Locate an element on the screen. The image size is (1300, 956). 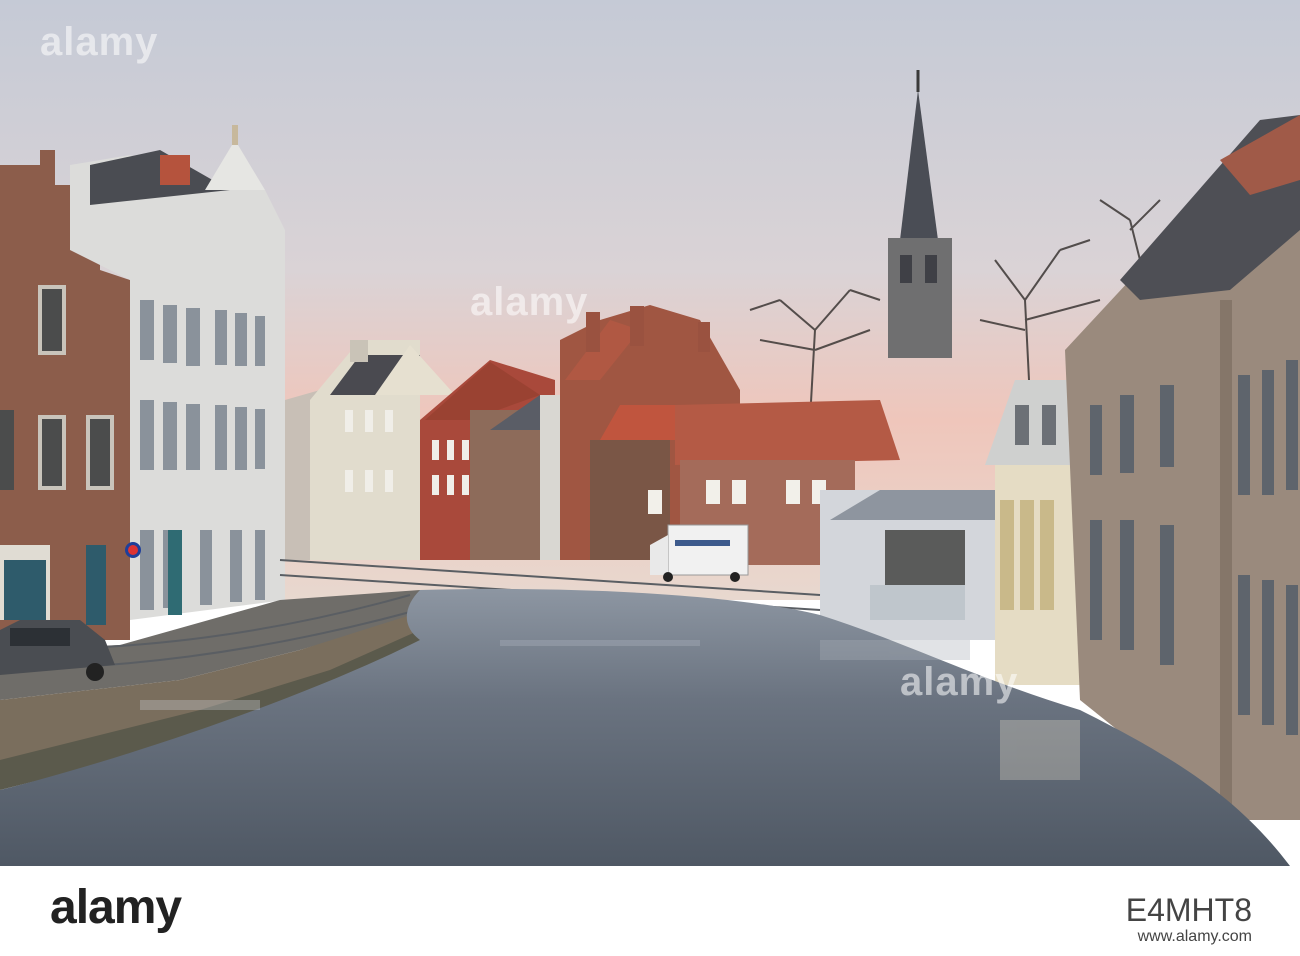
right-grey-block is located at coordinates (907, 565).